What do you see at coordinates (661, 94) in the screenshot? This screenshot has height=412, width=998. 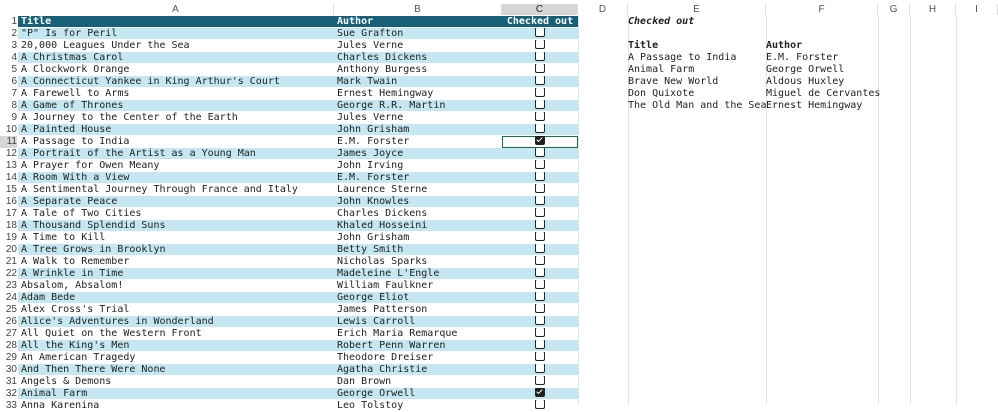 I see `summary-title-cell: Don Quixote` at bounding box center [661, 94].